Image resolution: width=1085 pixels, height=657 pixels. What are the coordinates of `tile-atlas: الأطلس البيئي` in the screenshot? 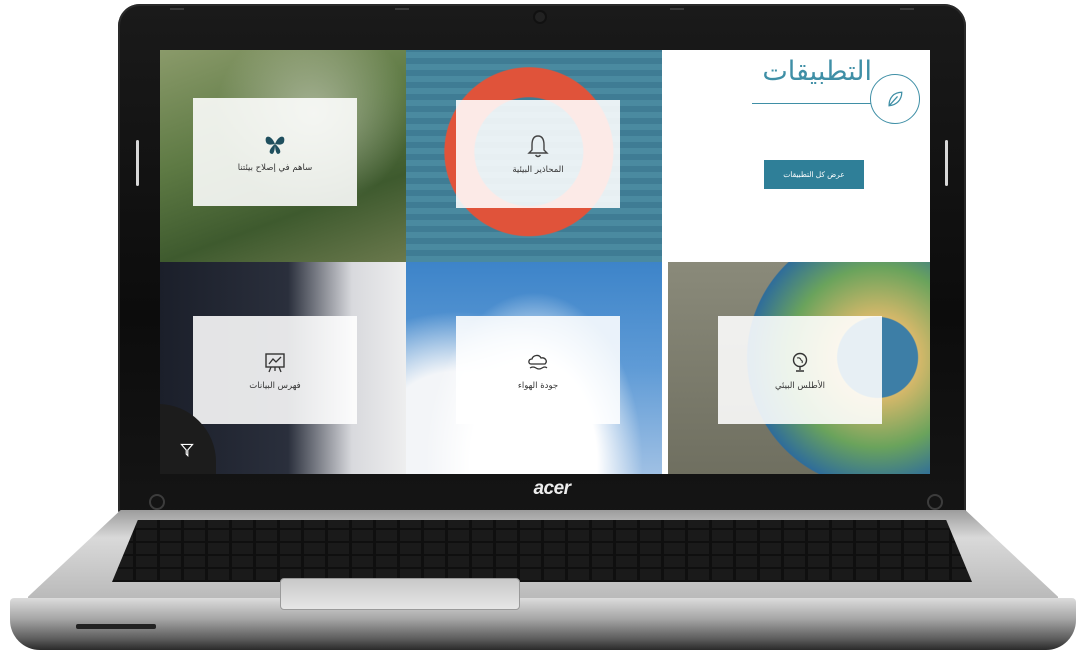 It's located at (799, 368).